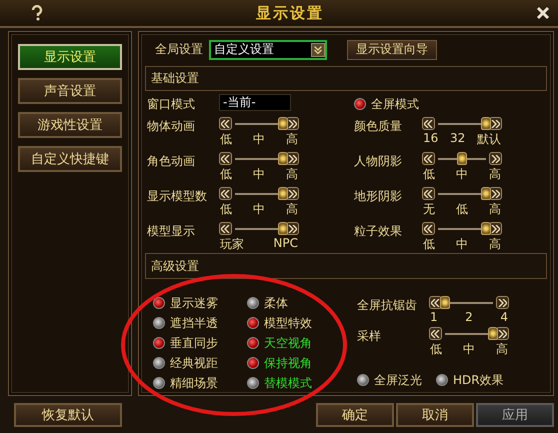 This screenshot has width=558, height=433. I want to click on setting-label: 显示模型数, so click(177, 196).